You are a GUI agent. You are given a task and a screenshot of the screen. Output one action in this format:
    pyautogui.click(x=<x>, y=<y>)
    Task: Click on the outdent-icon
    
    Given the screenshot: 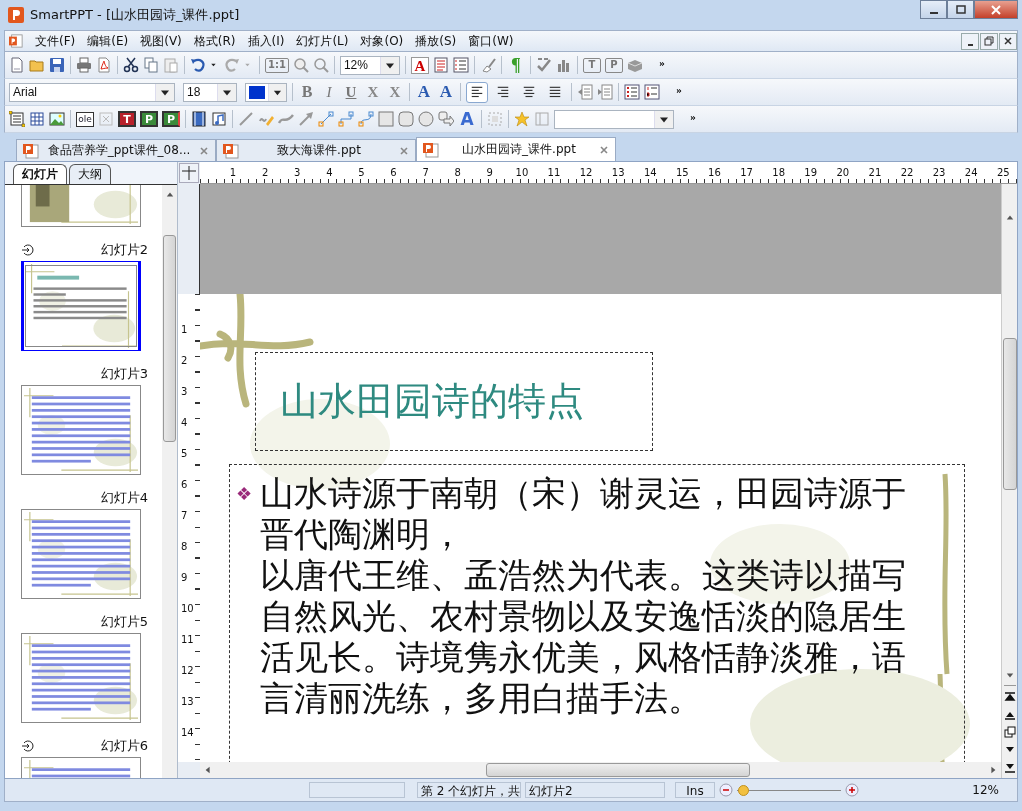 What is the action you would take?
    pyautogui.click(x=585, y=92)
    